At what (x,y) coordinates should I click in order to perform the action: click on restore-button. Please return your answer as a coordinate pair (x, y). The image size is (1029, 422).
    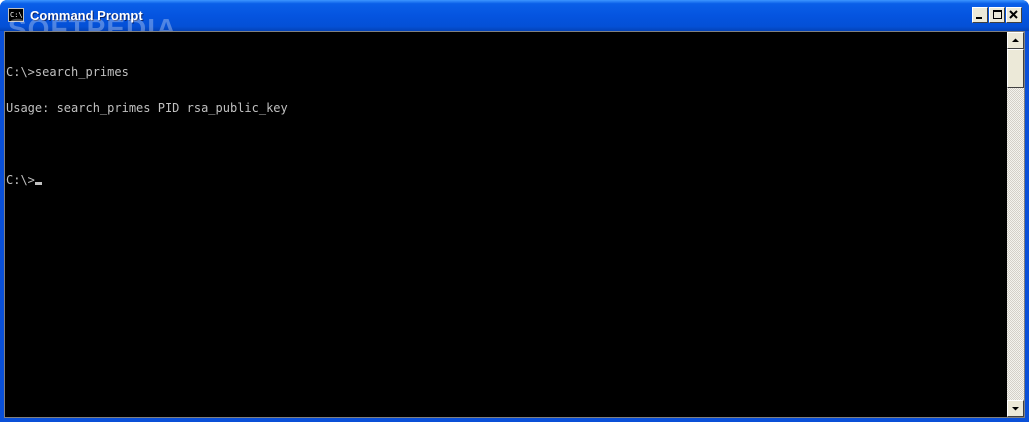
    Looking at the image, I should click on (997, 15).